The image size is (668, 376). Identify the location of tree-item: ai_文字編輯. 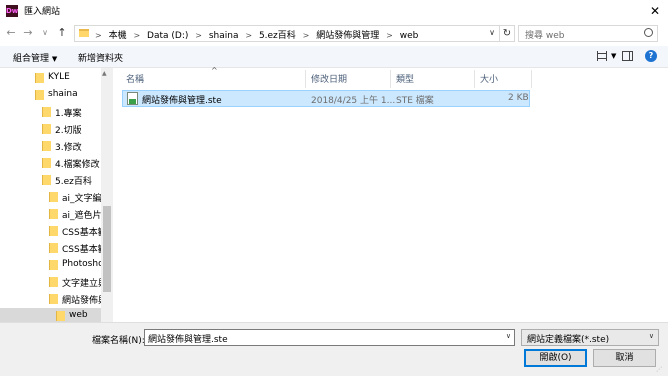
(50, 197).